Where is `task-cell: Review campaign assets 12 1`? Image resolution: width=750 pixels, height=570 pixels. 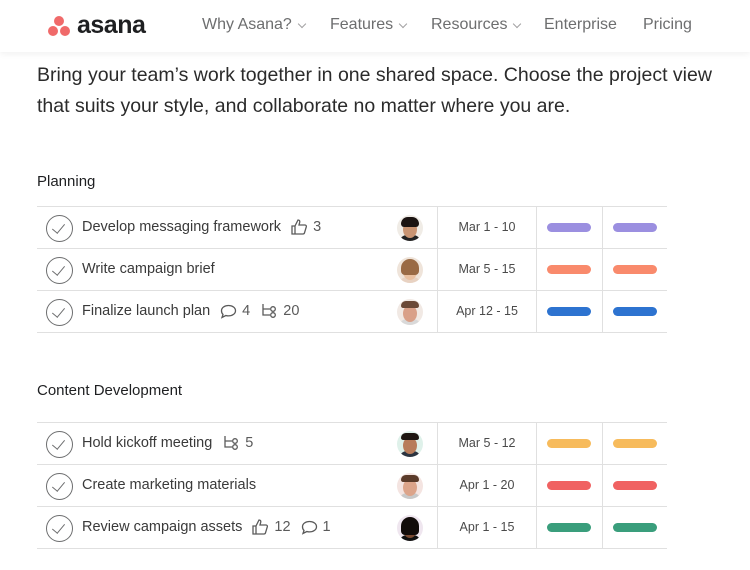
task-cell: Review campaign assets 12 1 is located at coordinates (206, 527).